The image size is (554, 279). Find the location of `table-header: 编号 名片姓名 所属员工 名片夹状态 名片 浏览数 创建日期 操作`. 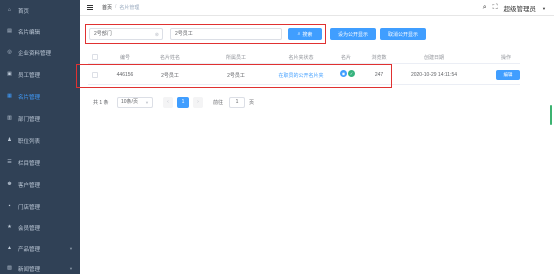

table-header: 编号 名片姓名 所属员工 名片夹状态 名片 浏览数 创建日期 操作 is located at coordinates (304, 57).